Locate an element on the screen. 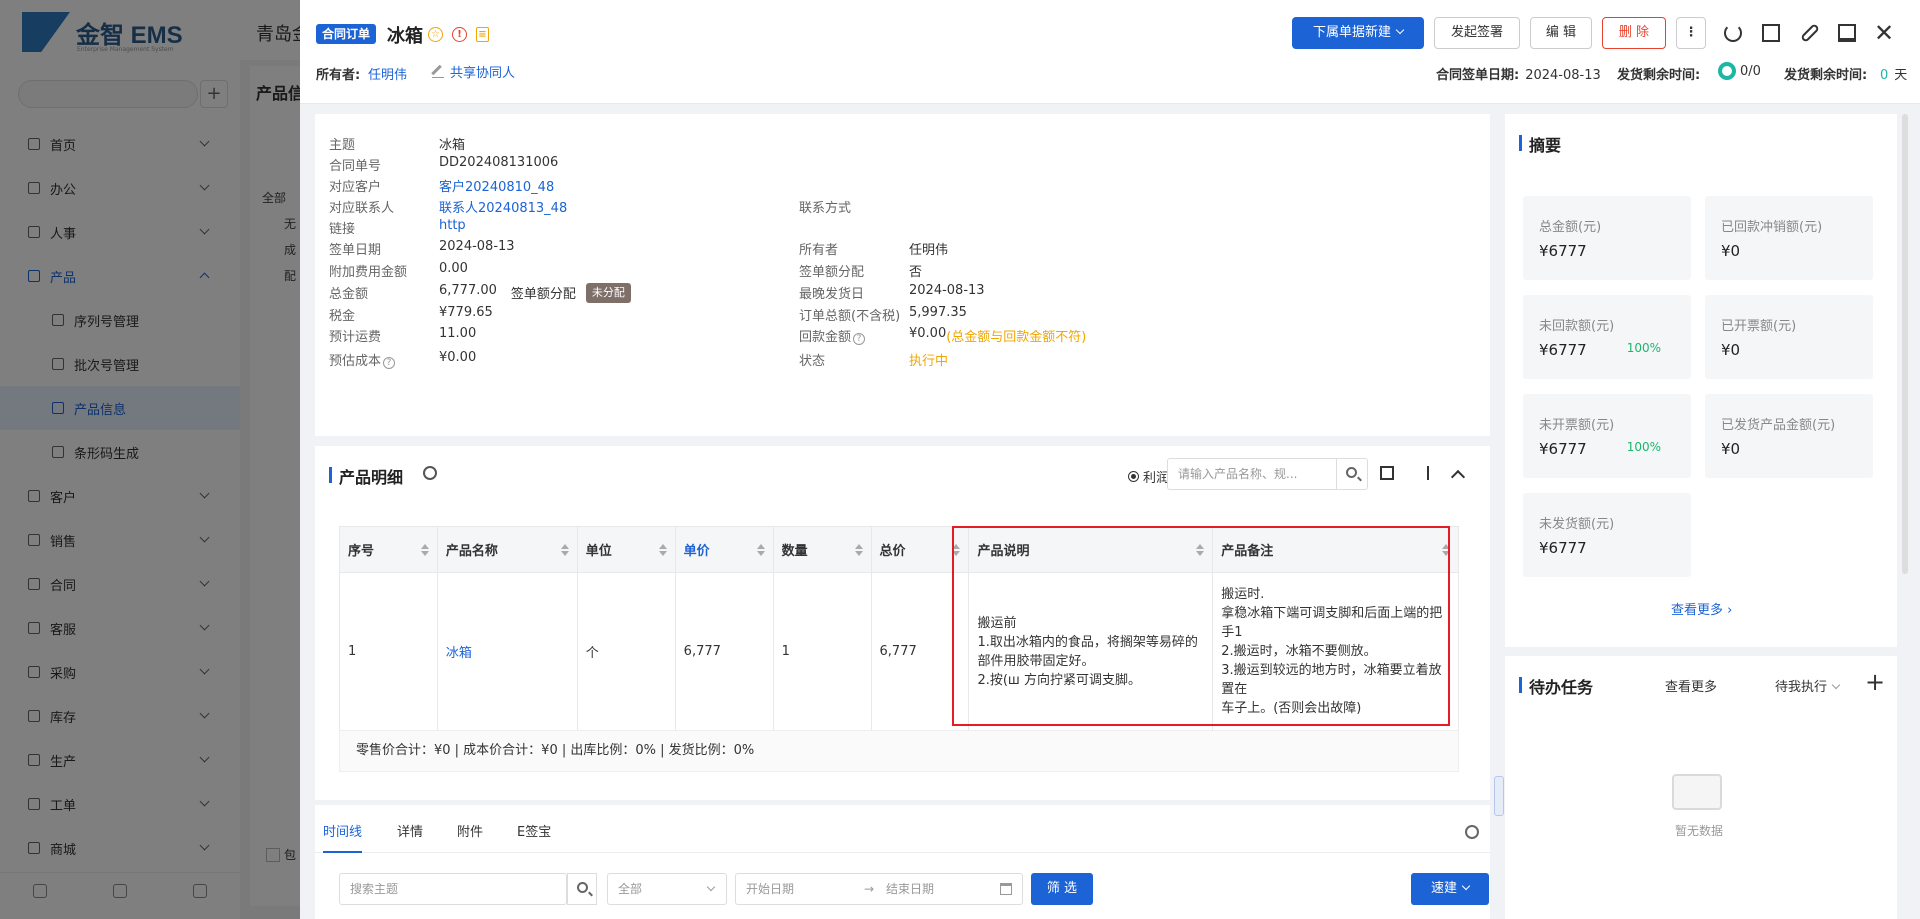 This screenshot has width=1920, height=919. field-value: 联系人20240813_48 is located at coordinates (503, 206).